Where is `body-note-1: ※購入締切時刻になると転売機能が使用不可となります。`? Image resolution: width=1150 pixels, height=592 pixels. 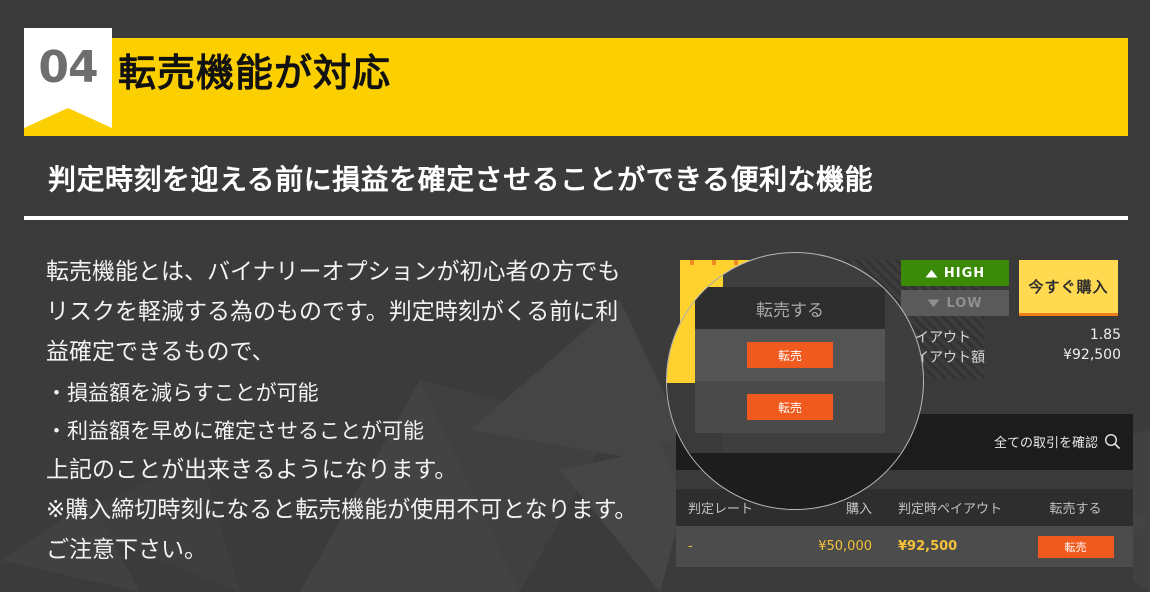 body-note-1: ※購入締切時刻になると転売機能が使用不可となります。 is located at coordinates (342, 510).